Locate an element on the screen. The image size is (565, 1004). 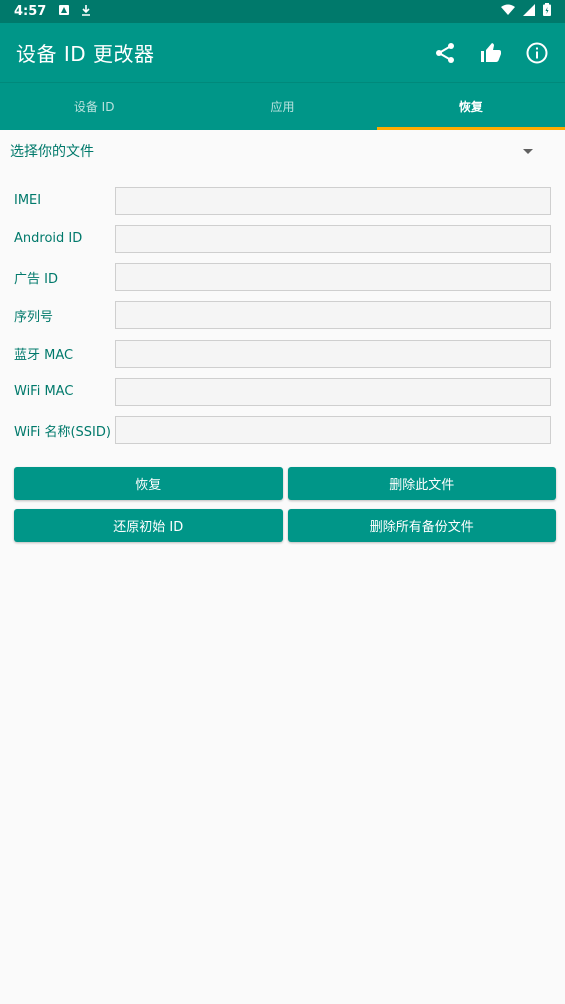
app-title: 设备 ID 更改器 is located at coordinates (85, 54).